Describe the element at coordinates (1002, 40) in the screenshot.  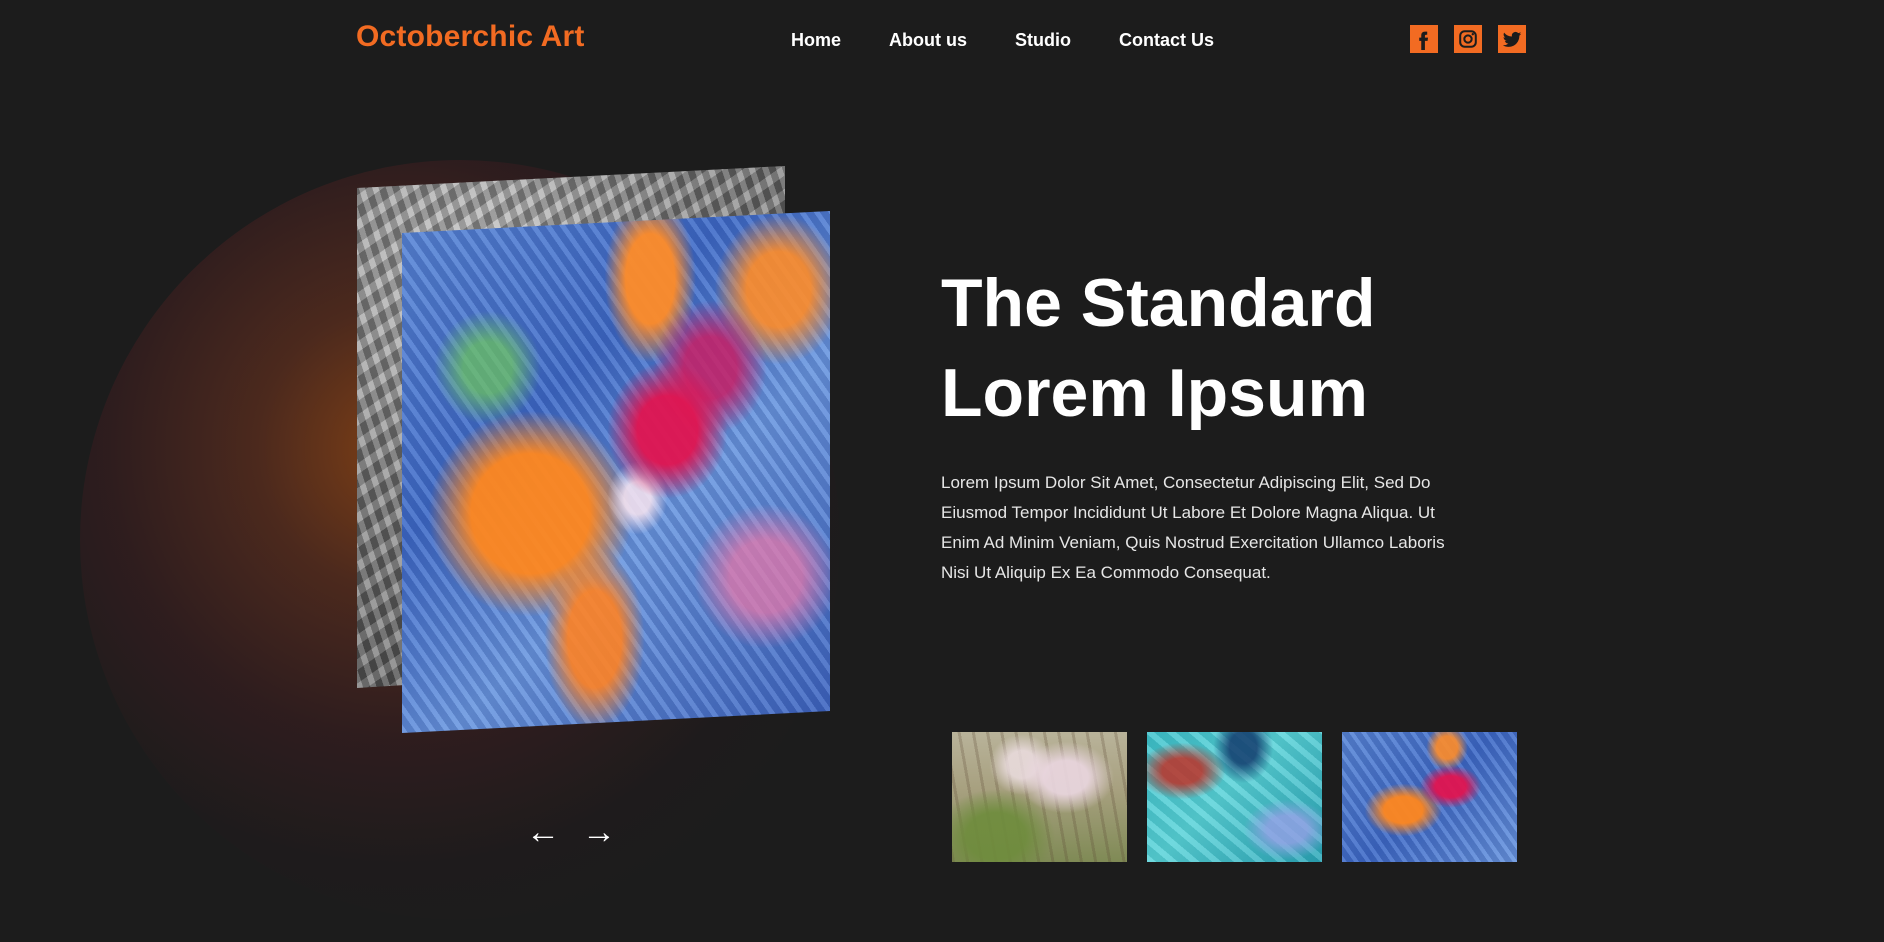
I see `main-nav: Home About us Studio Contact Us` at that location.